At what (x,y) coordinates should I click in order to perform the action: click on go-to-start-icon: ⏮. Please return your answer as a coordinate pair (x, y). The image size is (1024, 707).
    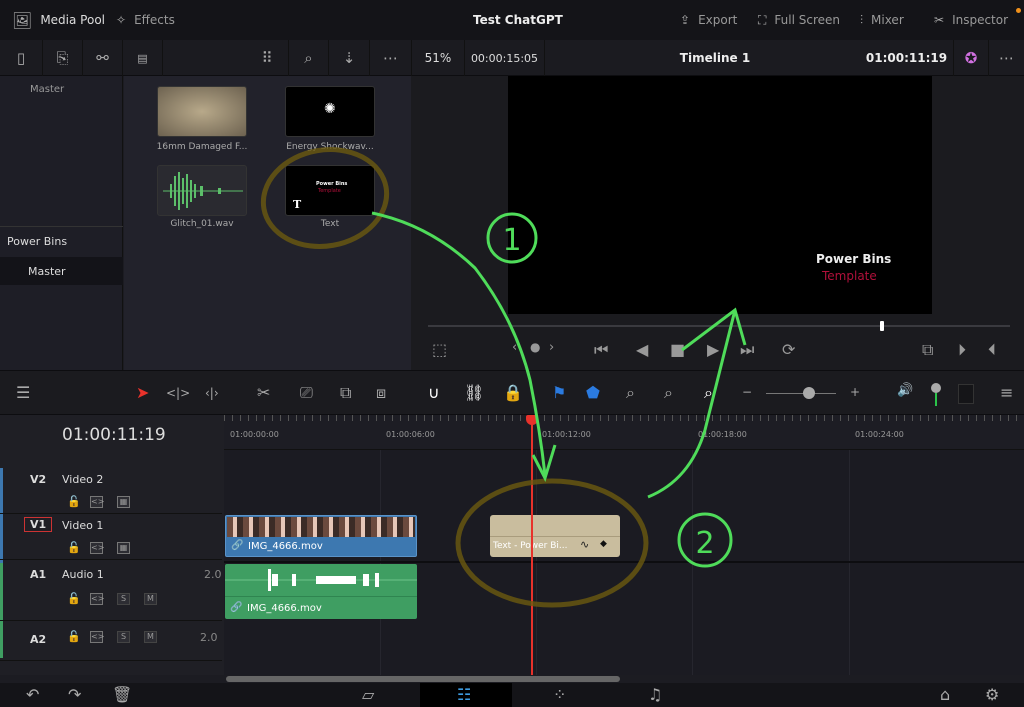
    Looking at the image, I should click on (601, 350).